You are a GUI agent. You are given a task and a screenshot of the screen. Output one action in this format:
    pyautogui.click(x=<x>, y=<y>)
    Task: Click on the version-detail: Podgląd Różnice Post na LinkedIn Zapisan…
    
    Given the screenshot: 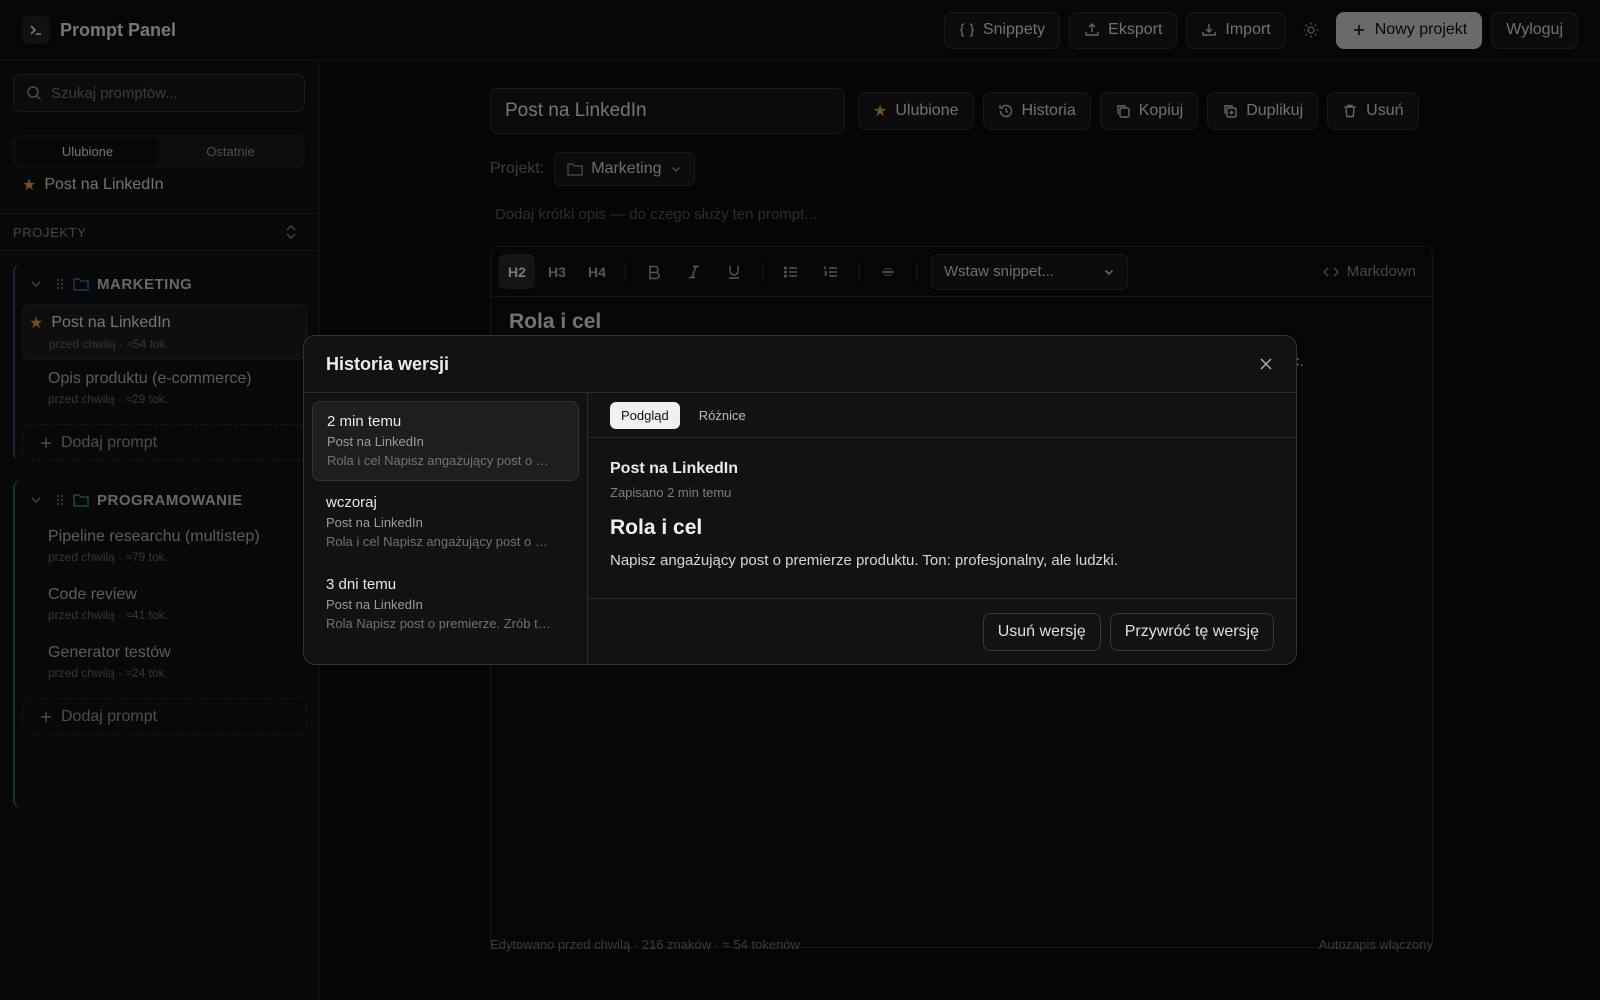 What is the action you would take?
    pyautogui.click(x=942, y=528)
    